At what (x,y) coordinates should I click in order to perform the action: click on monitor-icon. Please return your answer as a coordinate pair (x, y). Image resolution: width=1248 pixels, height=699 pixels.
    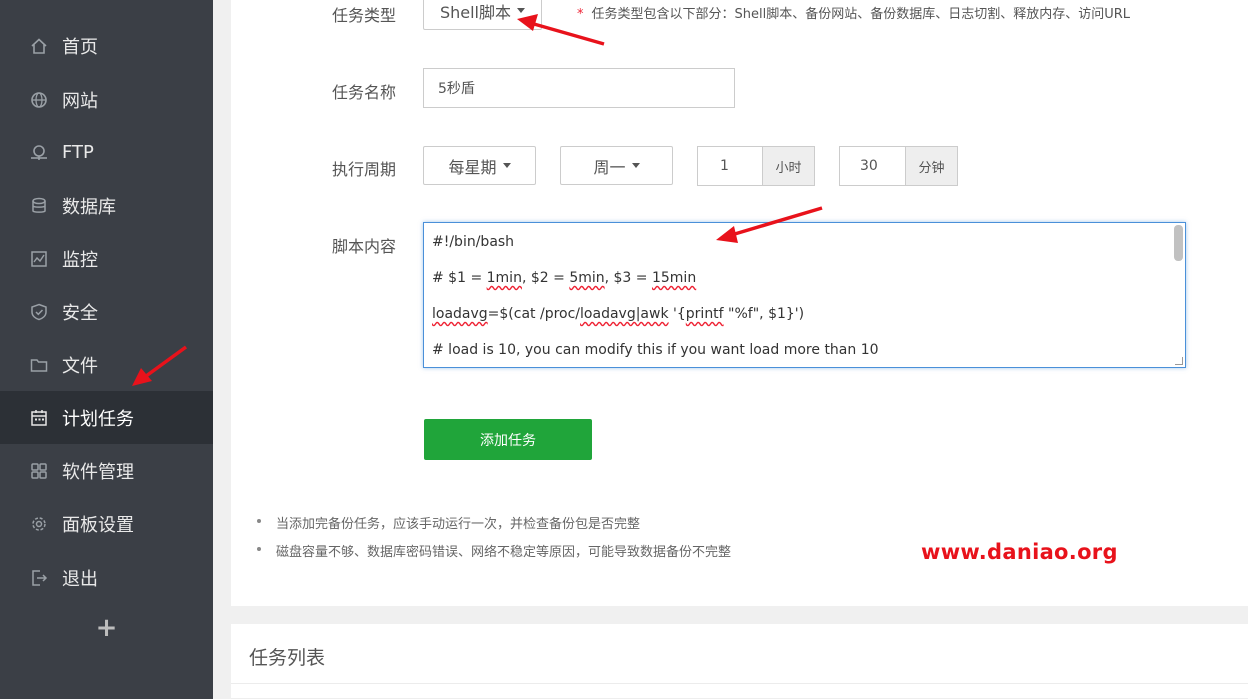
    Looking at the image, I should click on (39, 259).